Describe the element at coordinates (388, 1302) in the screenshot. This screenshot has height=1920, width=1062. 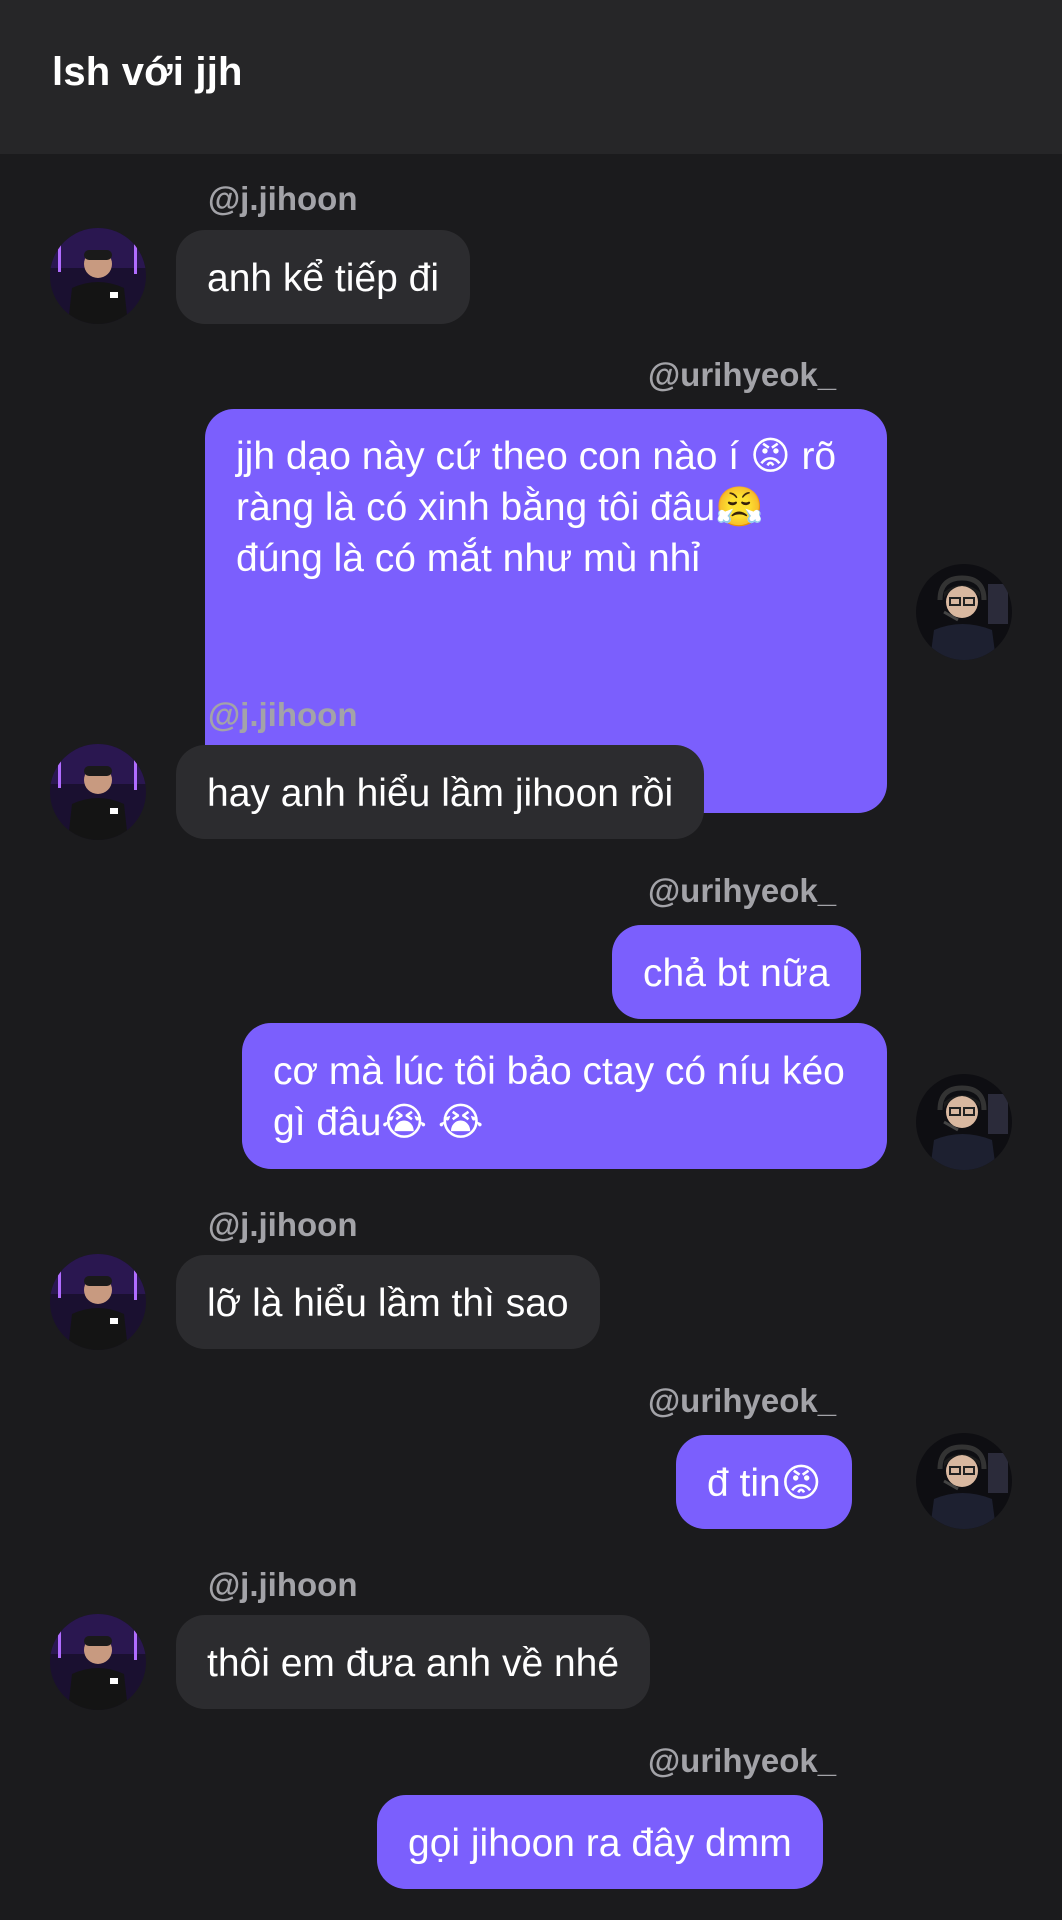
I see `message-bubble-incoming: lỡ là hiểu lầm thì sao` at that location.